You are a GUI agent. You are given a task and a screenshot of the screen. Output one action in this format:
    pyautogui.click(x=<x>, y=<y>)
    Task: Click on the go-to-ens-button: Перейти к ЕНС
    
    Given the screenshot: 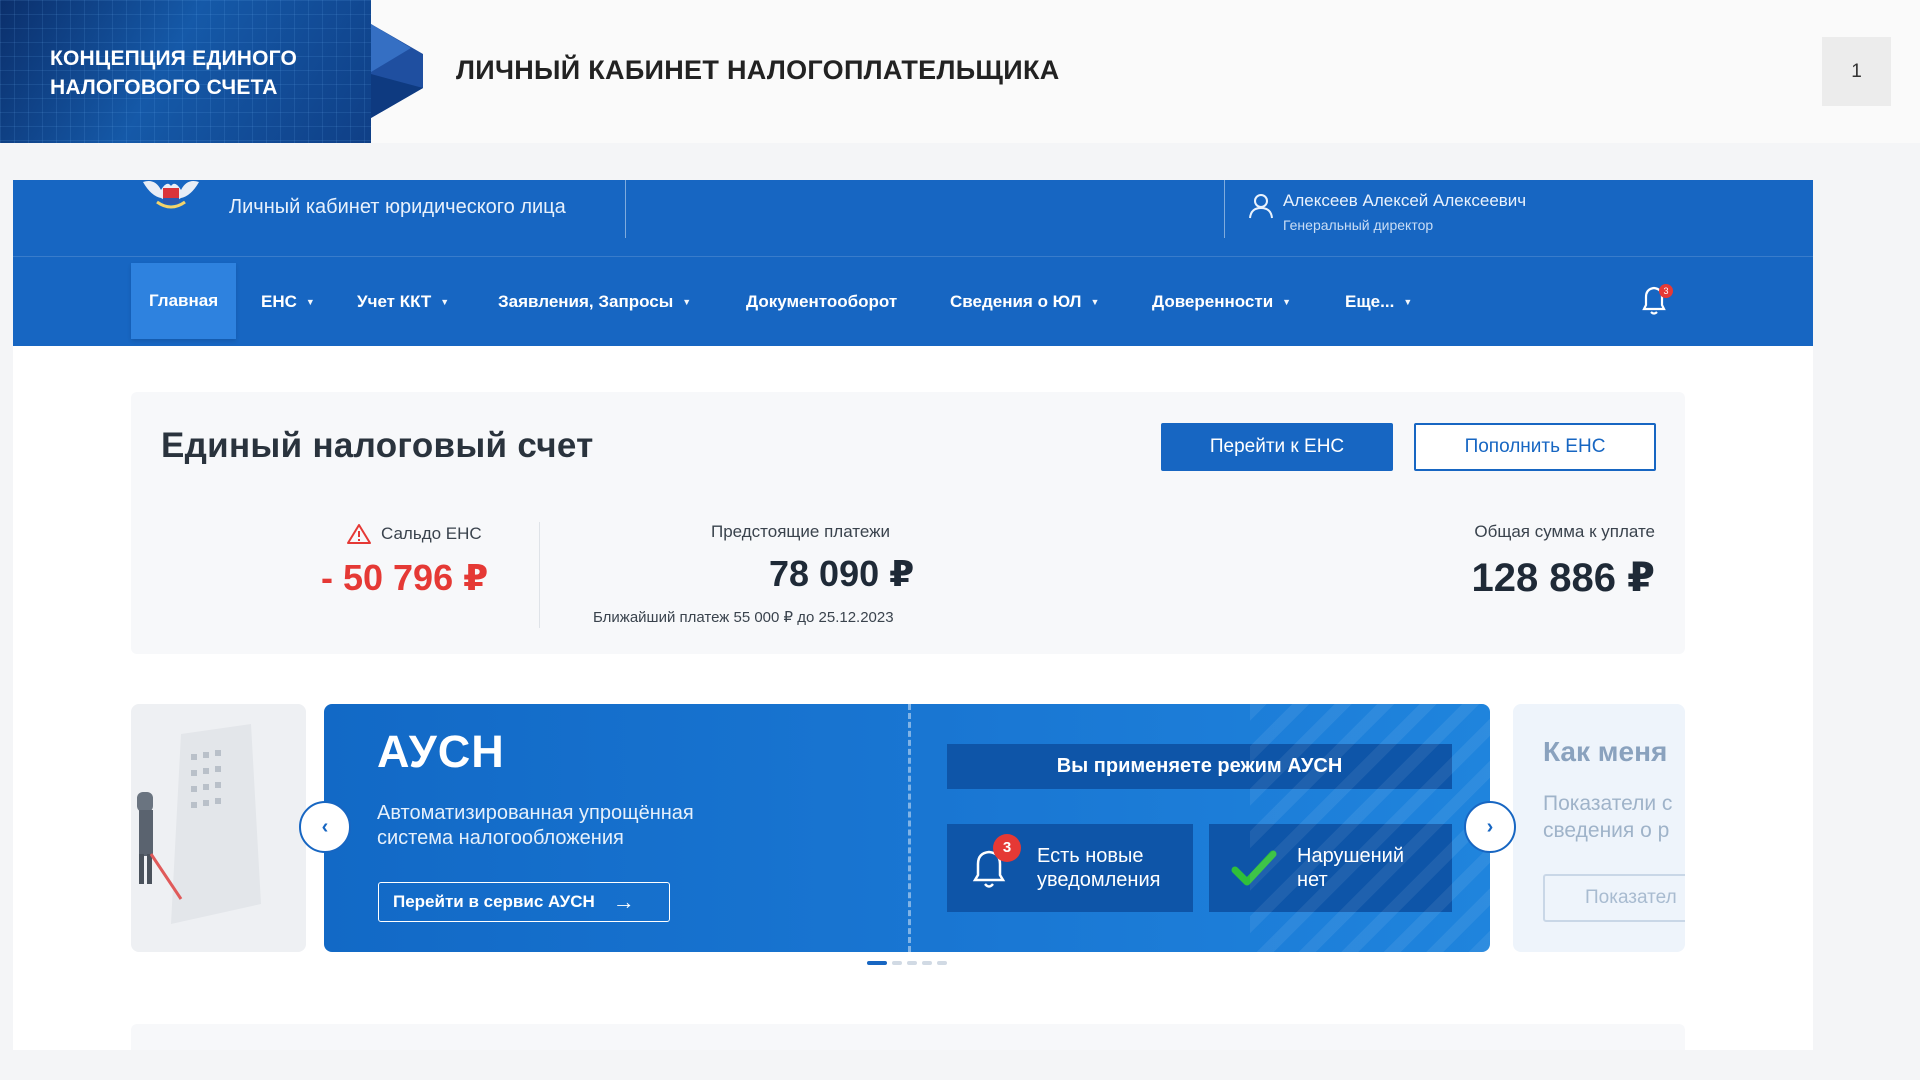 What is the action you would take?
    pyautogui.click(x=1277, y=447)
    